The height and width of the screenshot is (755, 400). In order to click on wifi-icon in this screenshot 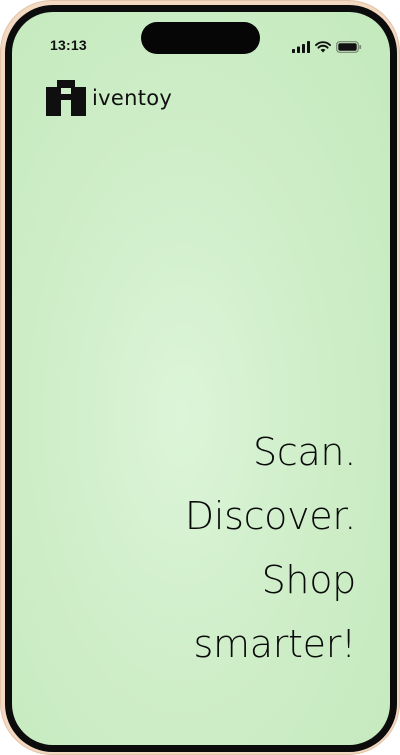, I will do `click(323, 47)`.